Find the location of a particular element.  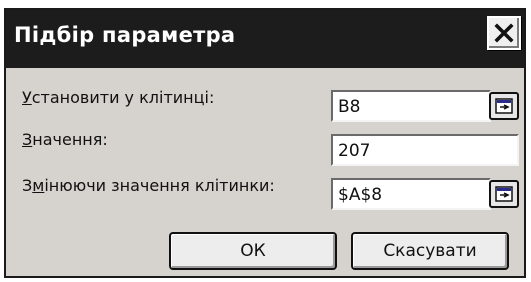

dialog-title: Підбір параметра is located at coordinates (125, 35).